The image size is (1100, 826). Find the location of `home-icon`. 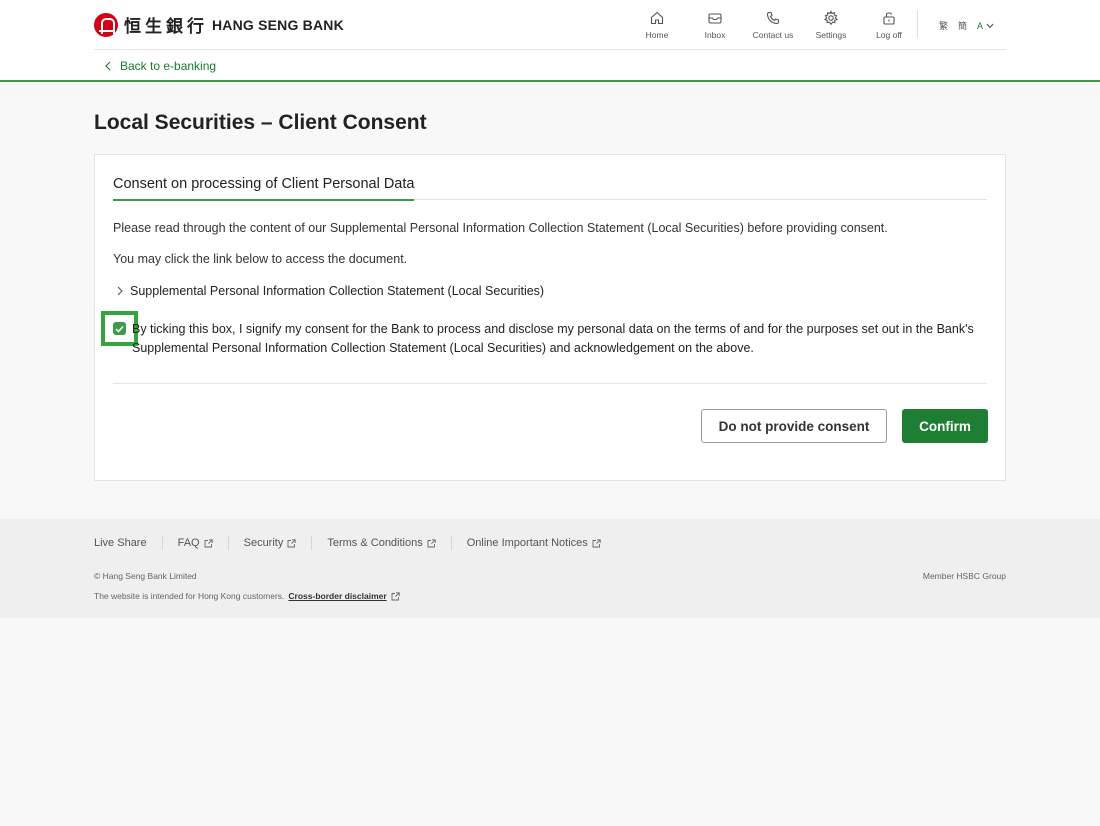

home-icon is located at coordinates (657, 18).